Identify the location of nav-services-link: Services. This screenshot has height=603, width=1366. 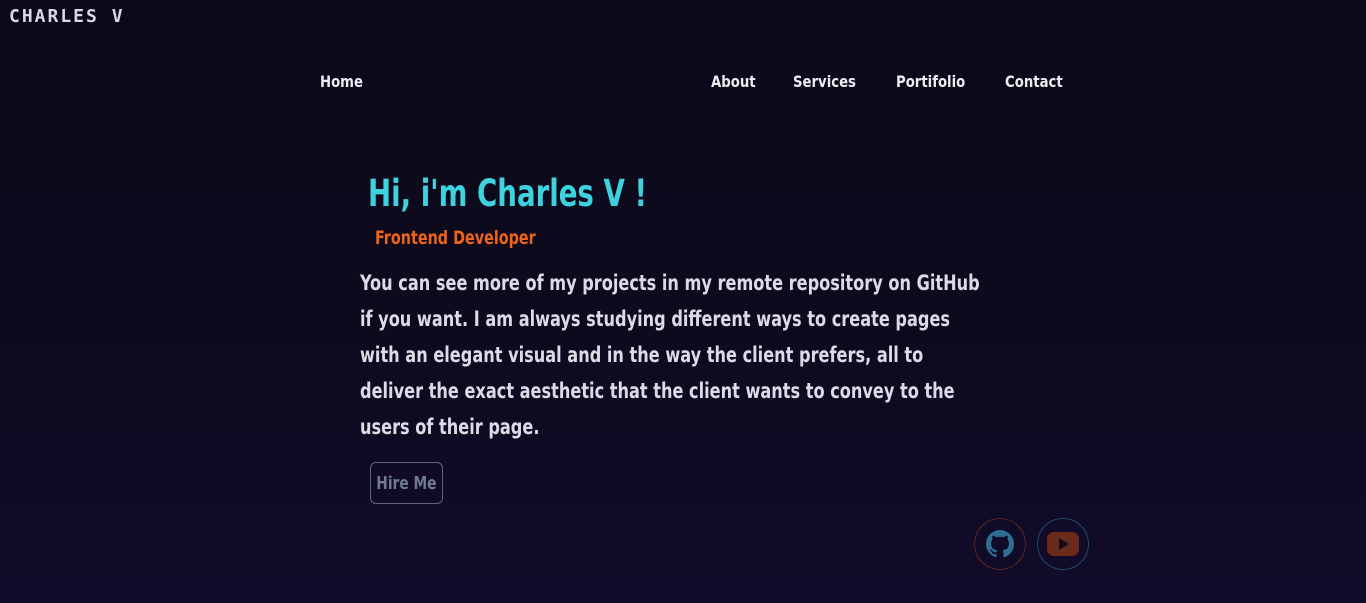
(824, 81).